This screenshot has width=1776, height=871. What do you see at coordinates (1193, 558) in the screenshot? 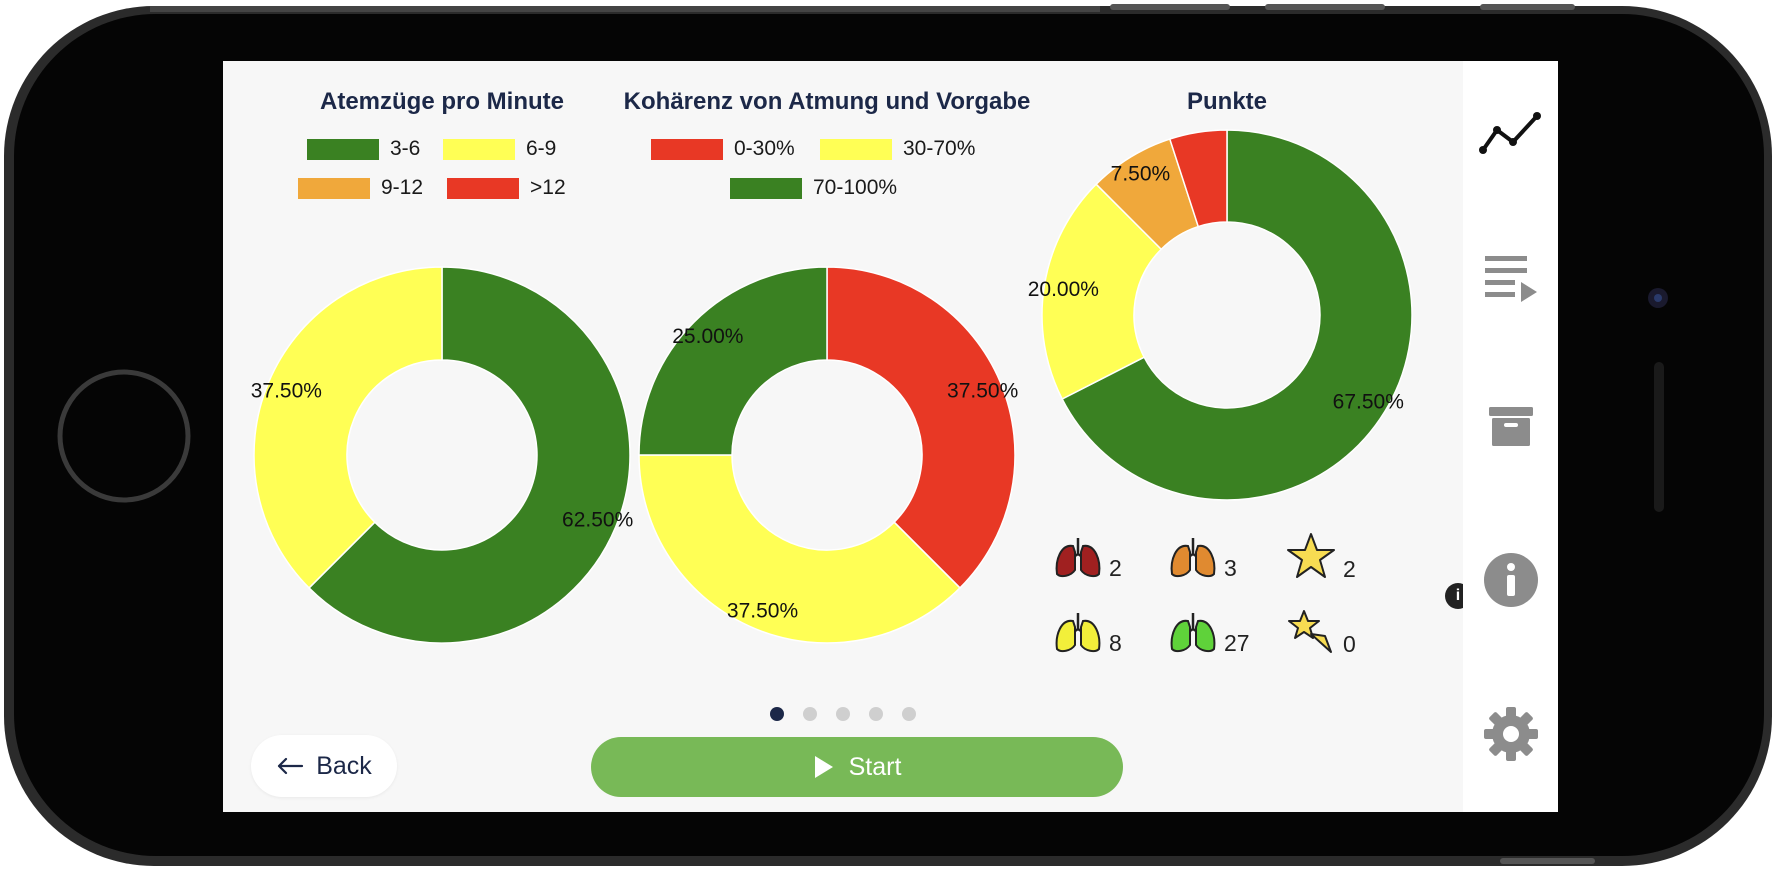
I see `orange-lungs-icon` at bounding box center [1193, 558].